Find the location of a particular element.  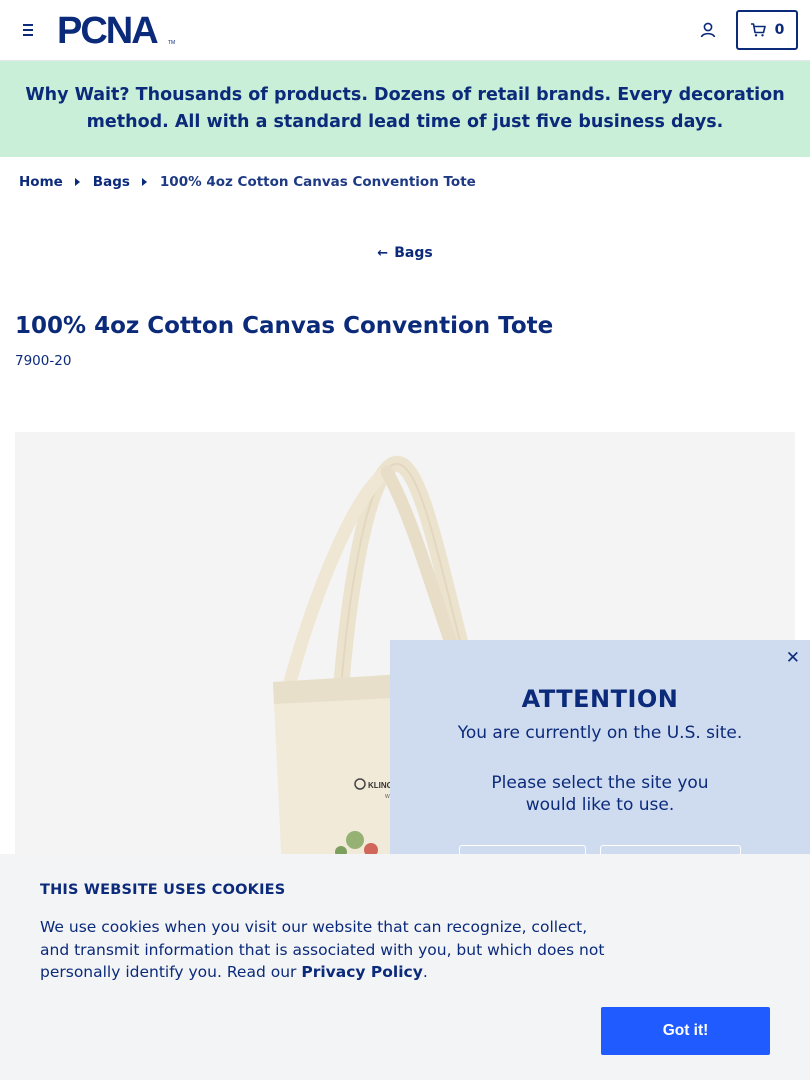

got-it-button: Got it! is located at coordinates (685, 1031).